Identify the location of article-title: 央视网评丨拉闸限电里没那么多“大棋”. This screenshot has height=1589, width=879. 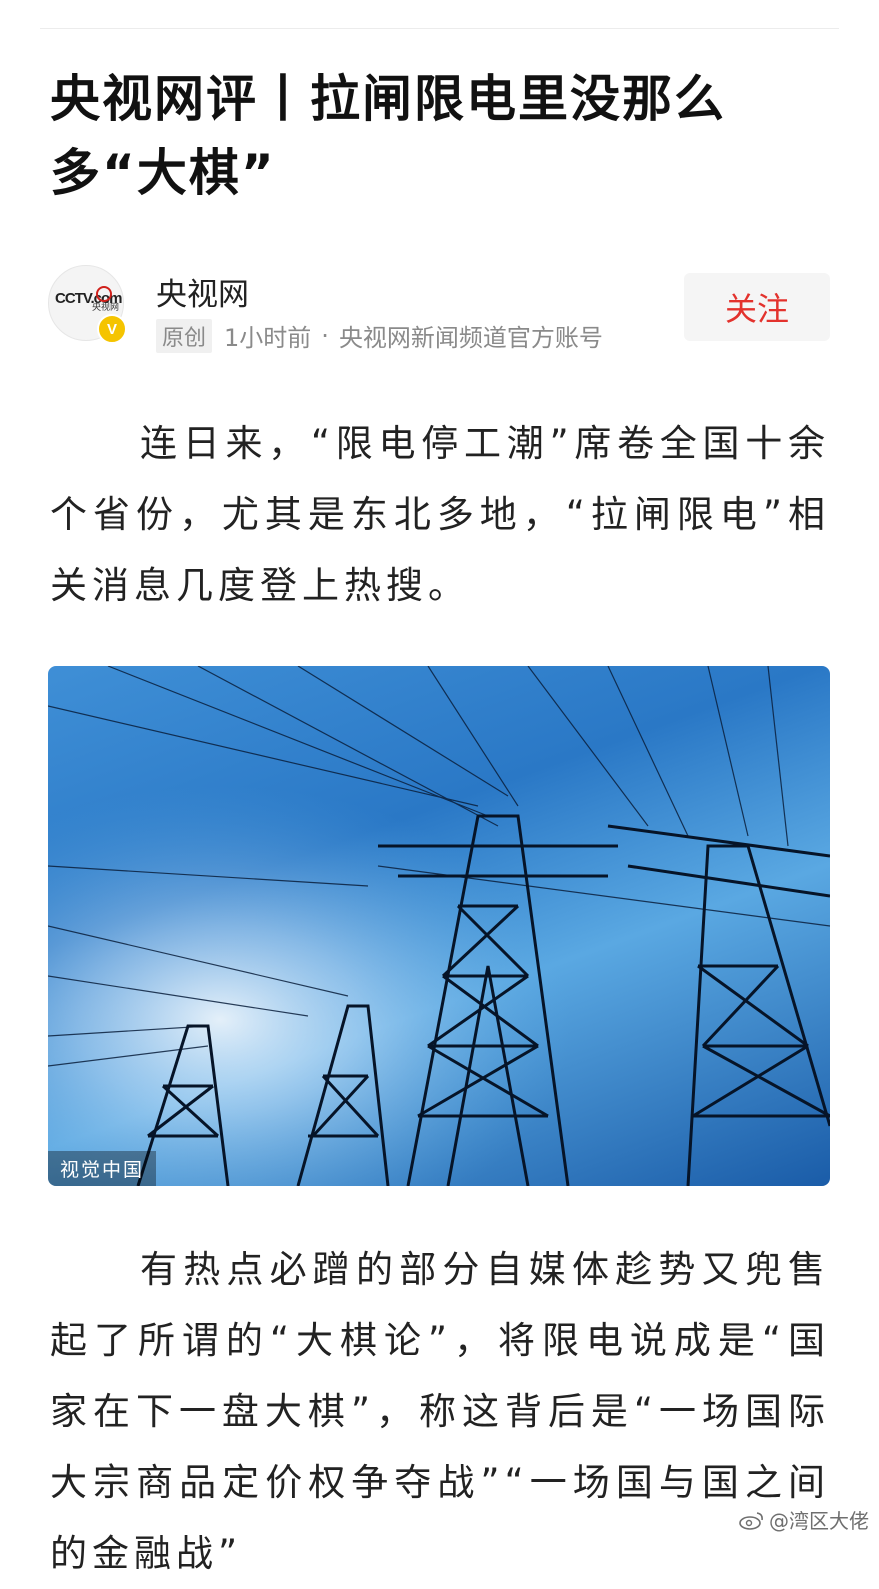
(388, 136).